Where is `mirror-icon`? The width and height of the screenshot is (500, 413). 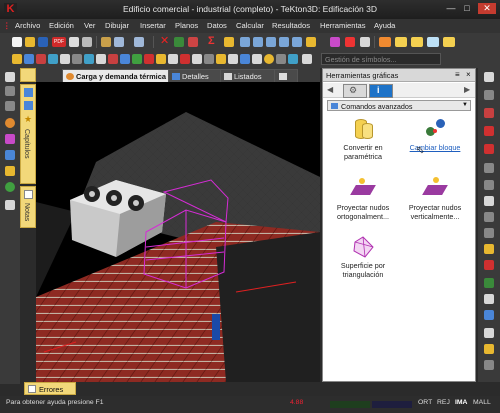 mirror-icon is located at coordinates (197, 59).